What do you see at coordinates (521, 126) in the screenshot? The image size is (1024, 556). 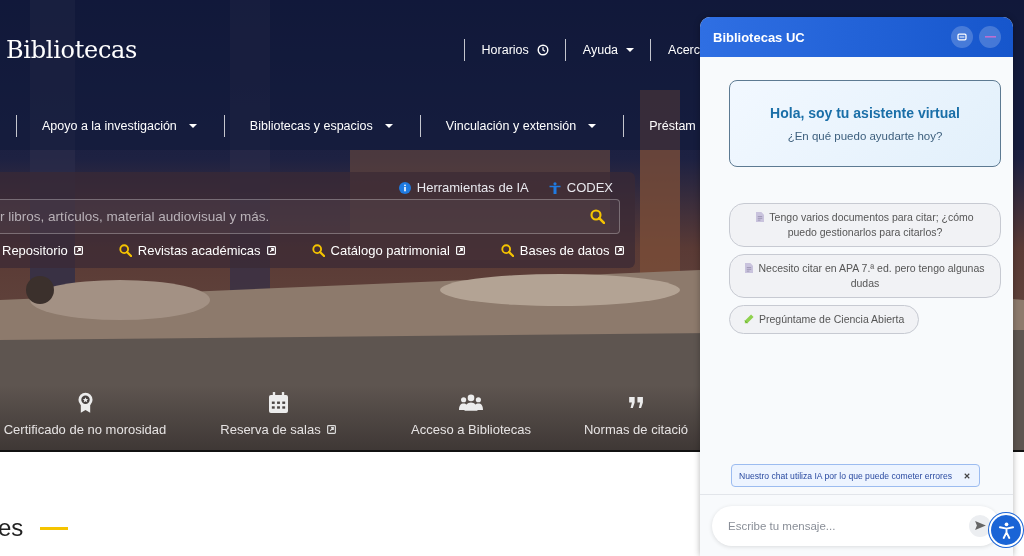 I see `nav-menu-item: Vinculación y extensión` at bounding box center [521, 126].